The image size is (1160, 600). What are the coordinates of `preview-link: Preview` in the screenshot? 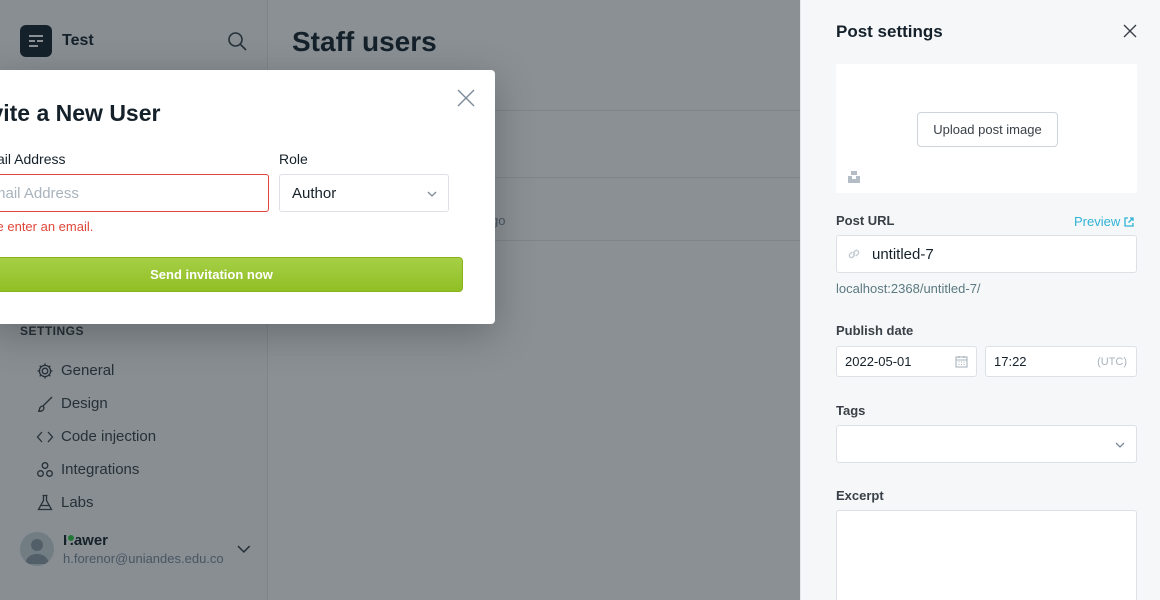 It's located at (1104, 221).